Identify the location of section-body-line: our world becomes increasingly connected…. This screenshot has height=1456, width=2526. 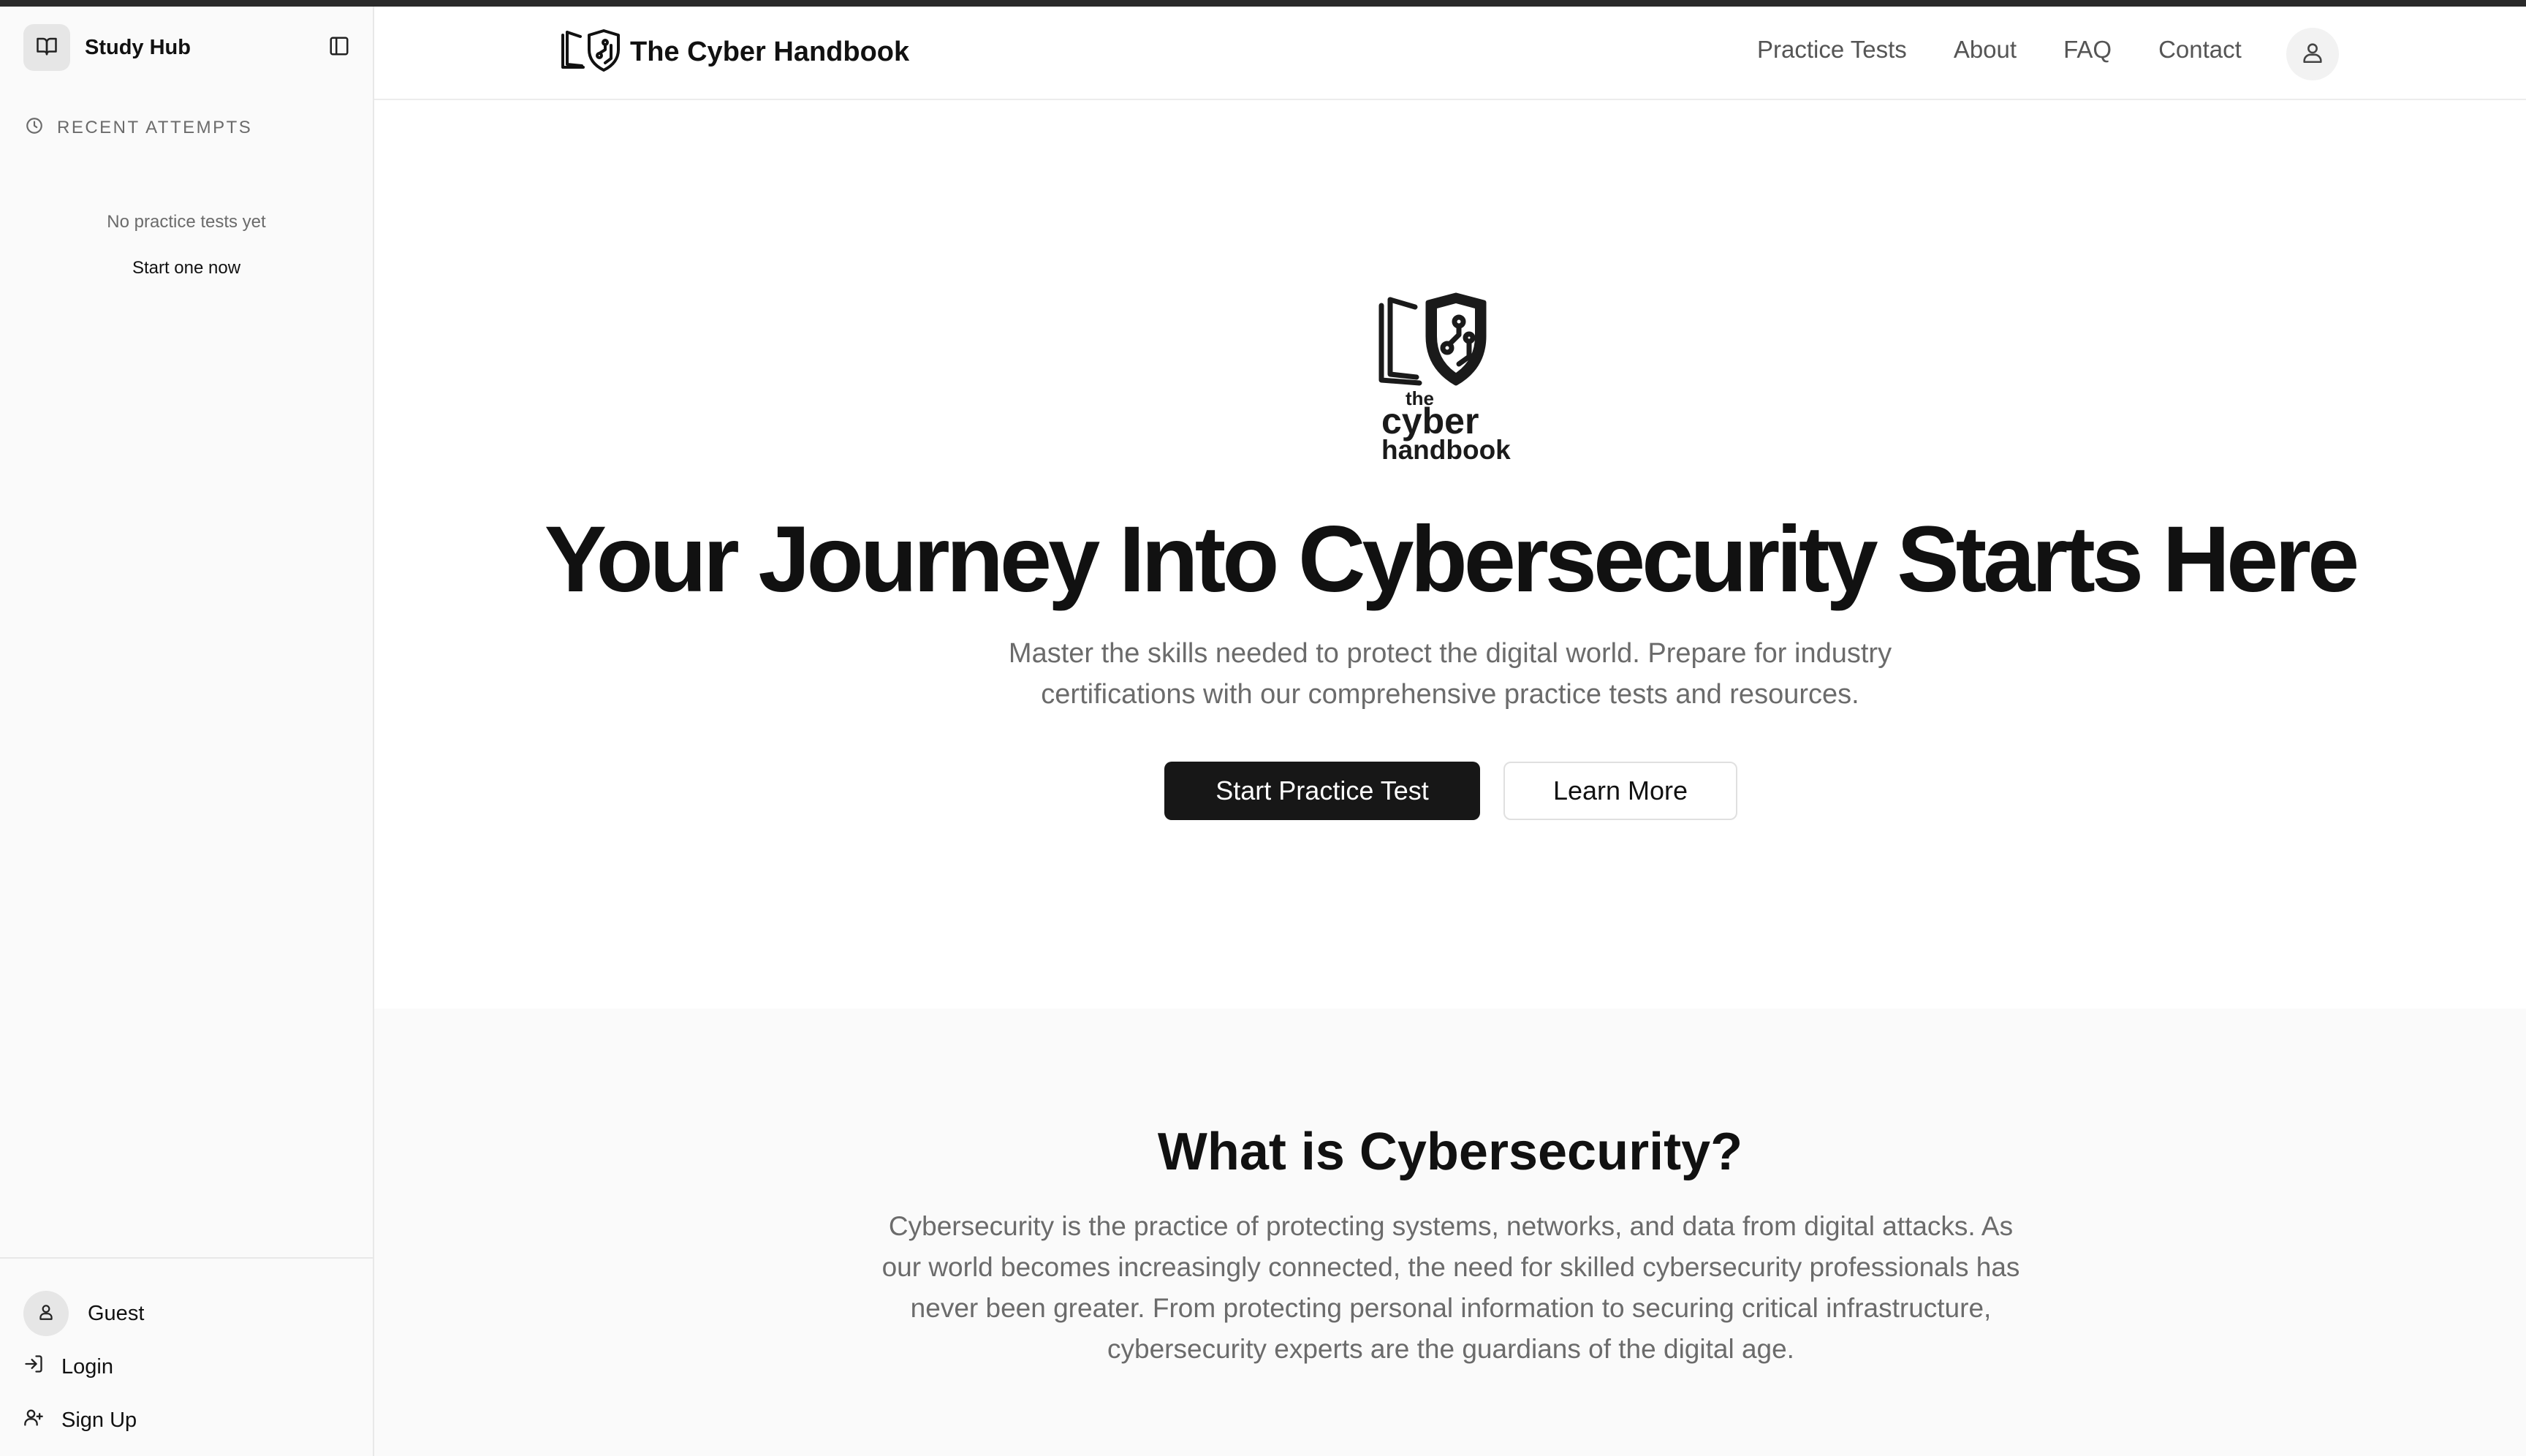
(1450, 1267).